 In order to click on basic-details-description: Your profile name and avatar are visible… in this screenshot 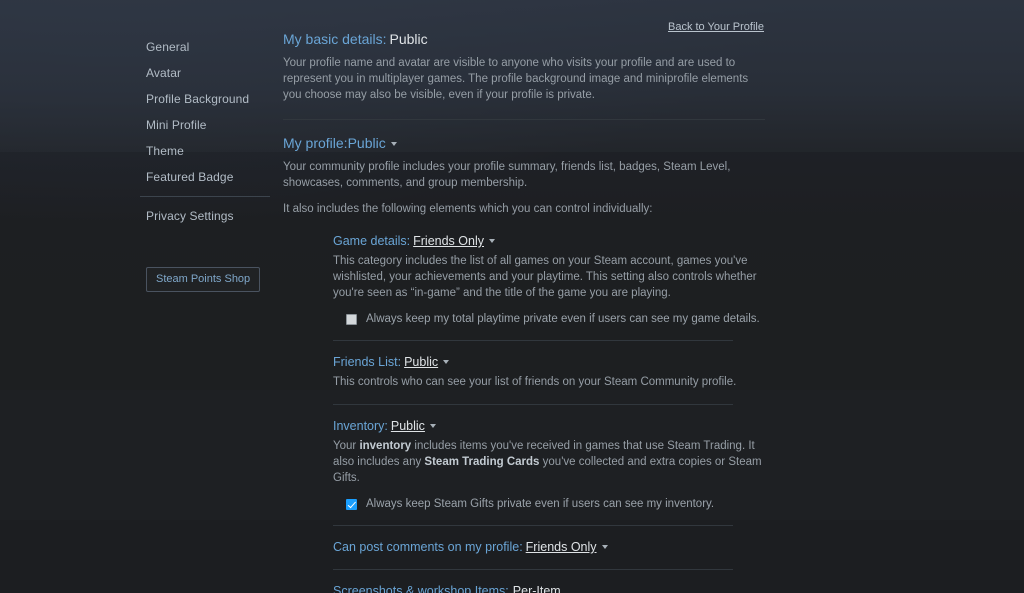, I will do `click(516, 79)`.